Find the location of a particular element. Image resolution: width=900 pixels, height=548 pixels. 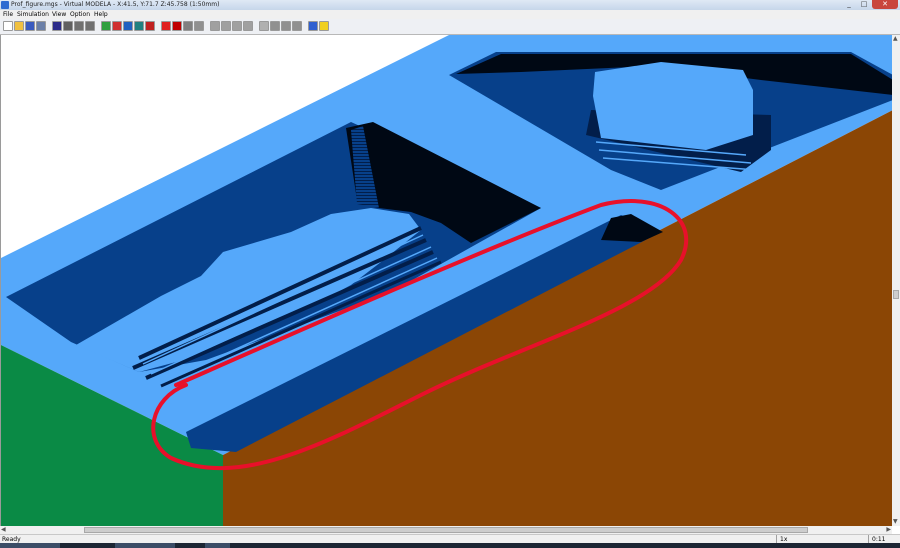

window-controls: _ □ ✕ is located at coordinates (869, 5).